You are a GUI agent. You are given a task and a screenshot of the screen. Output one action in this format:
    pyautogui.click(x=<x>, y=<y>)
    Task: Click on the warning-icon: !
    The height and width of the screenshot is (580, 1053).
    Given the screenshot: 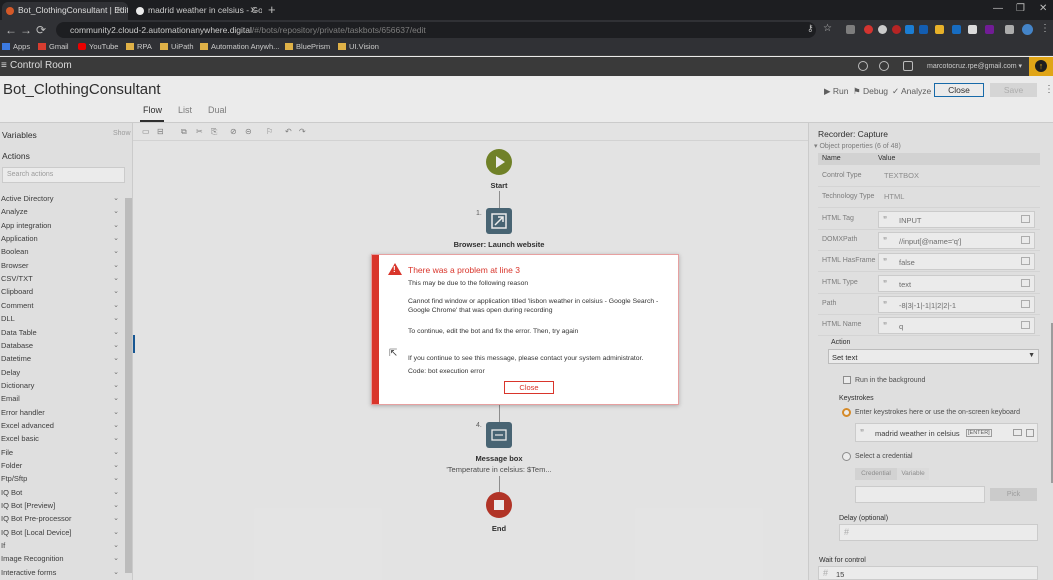 What is the action you would take?
    pyautogui.click(x=395, y=269)
    